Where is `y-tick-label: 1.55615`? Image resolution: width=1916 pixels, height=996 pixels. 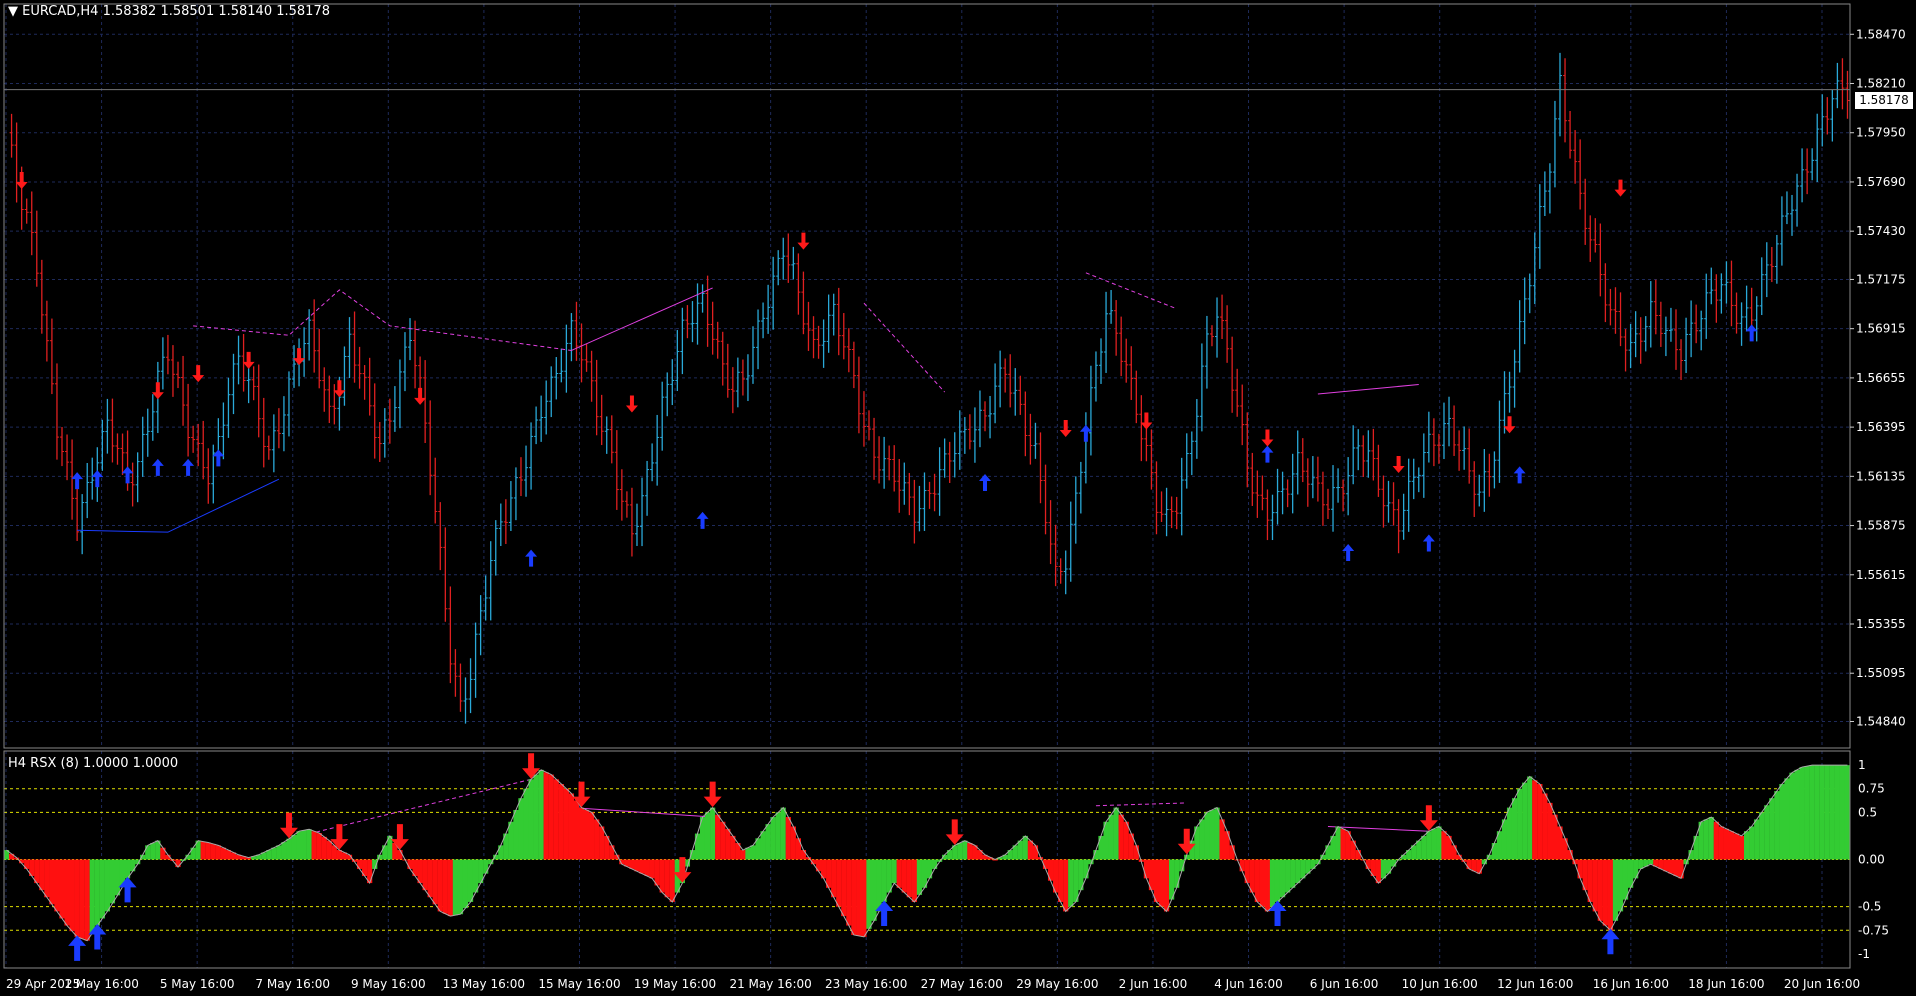 y-tick-label: 1.55615 is located at coordinates (1881, 575).